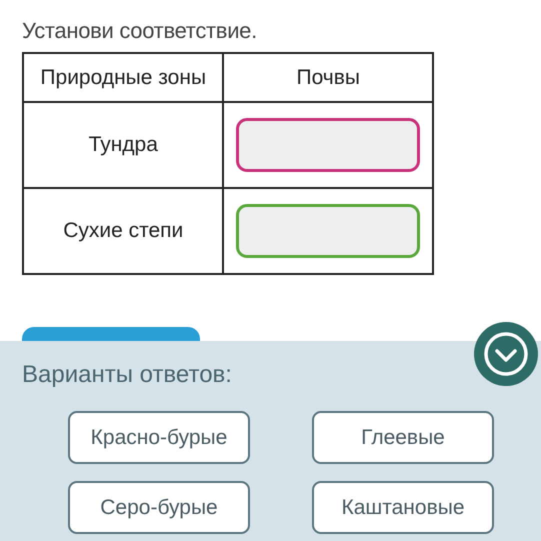  I want to click on column-header: Почвы, so click(328, 77).